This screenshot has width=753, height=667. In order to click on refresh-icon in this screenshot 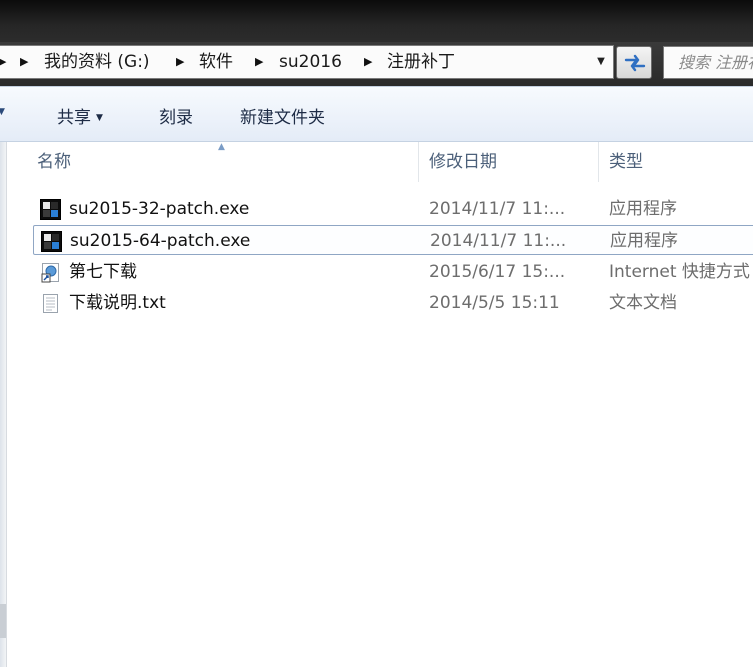, I will do `click(635, 63)`.